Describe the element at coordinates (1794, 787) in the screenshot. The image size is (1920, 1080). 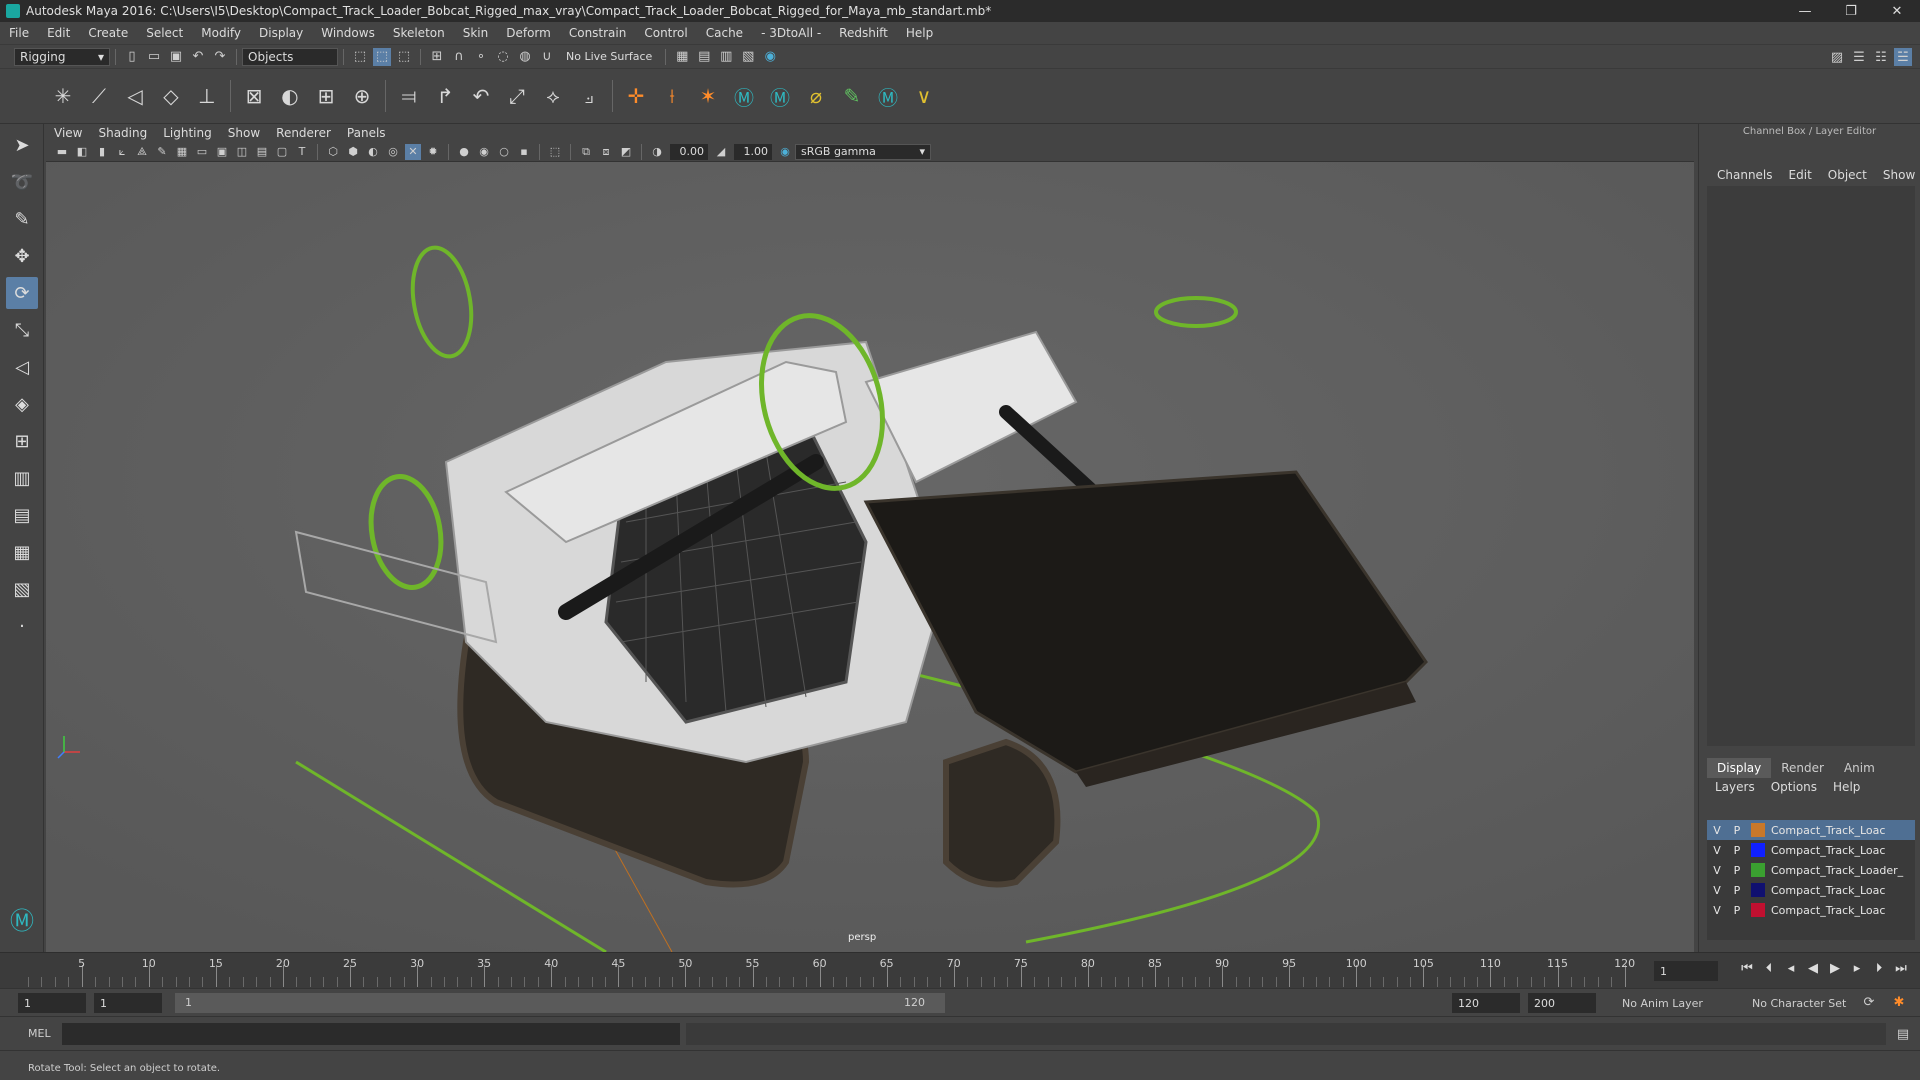
I see `le-menu-options: Options` at that location.